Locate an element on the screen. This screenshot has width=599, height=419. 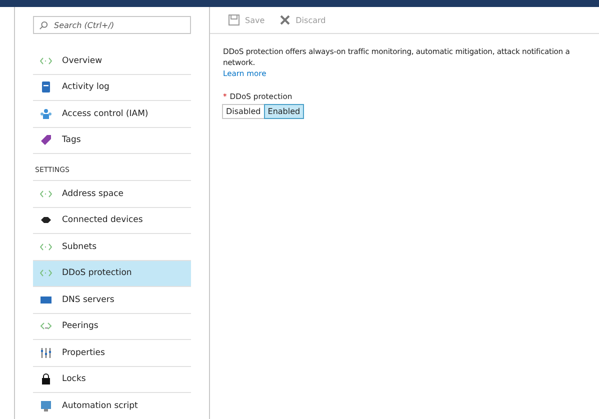
item-label: DNS servers is located at coordinates (88, 299).